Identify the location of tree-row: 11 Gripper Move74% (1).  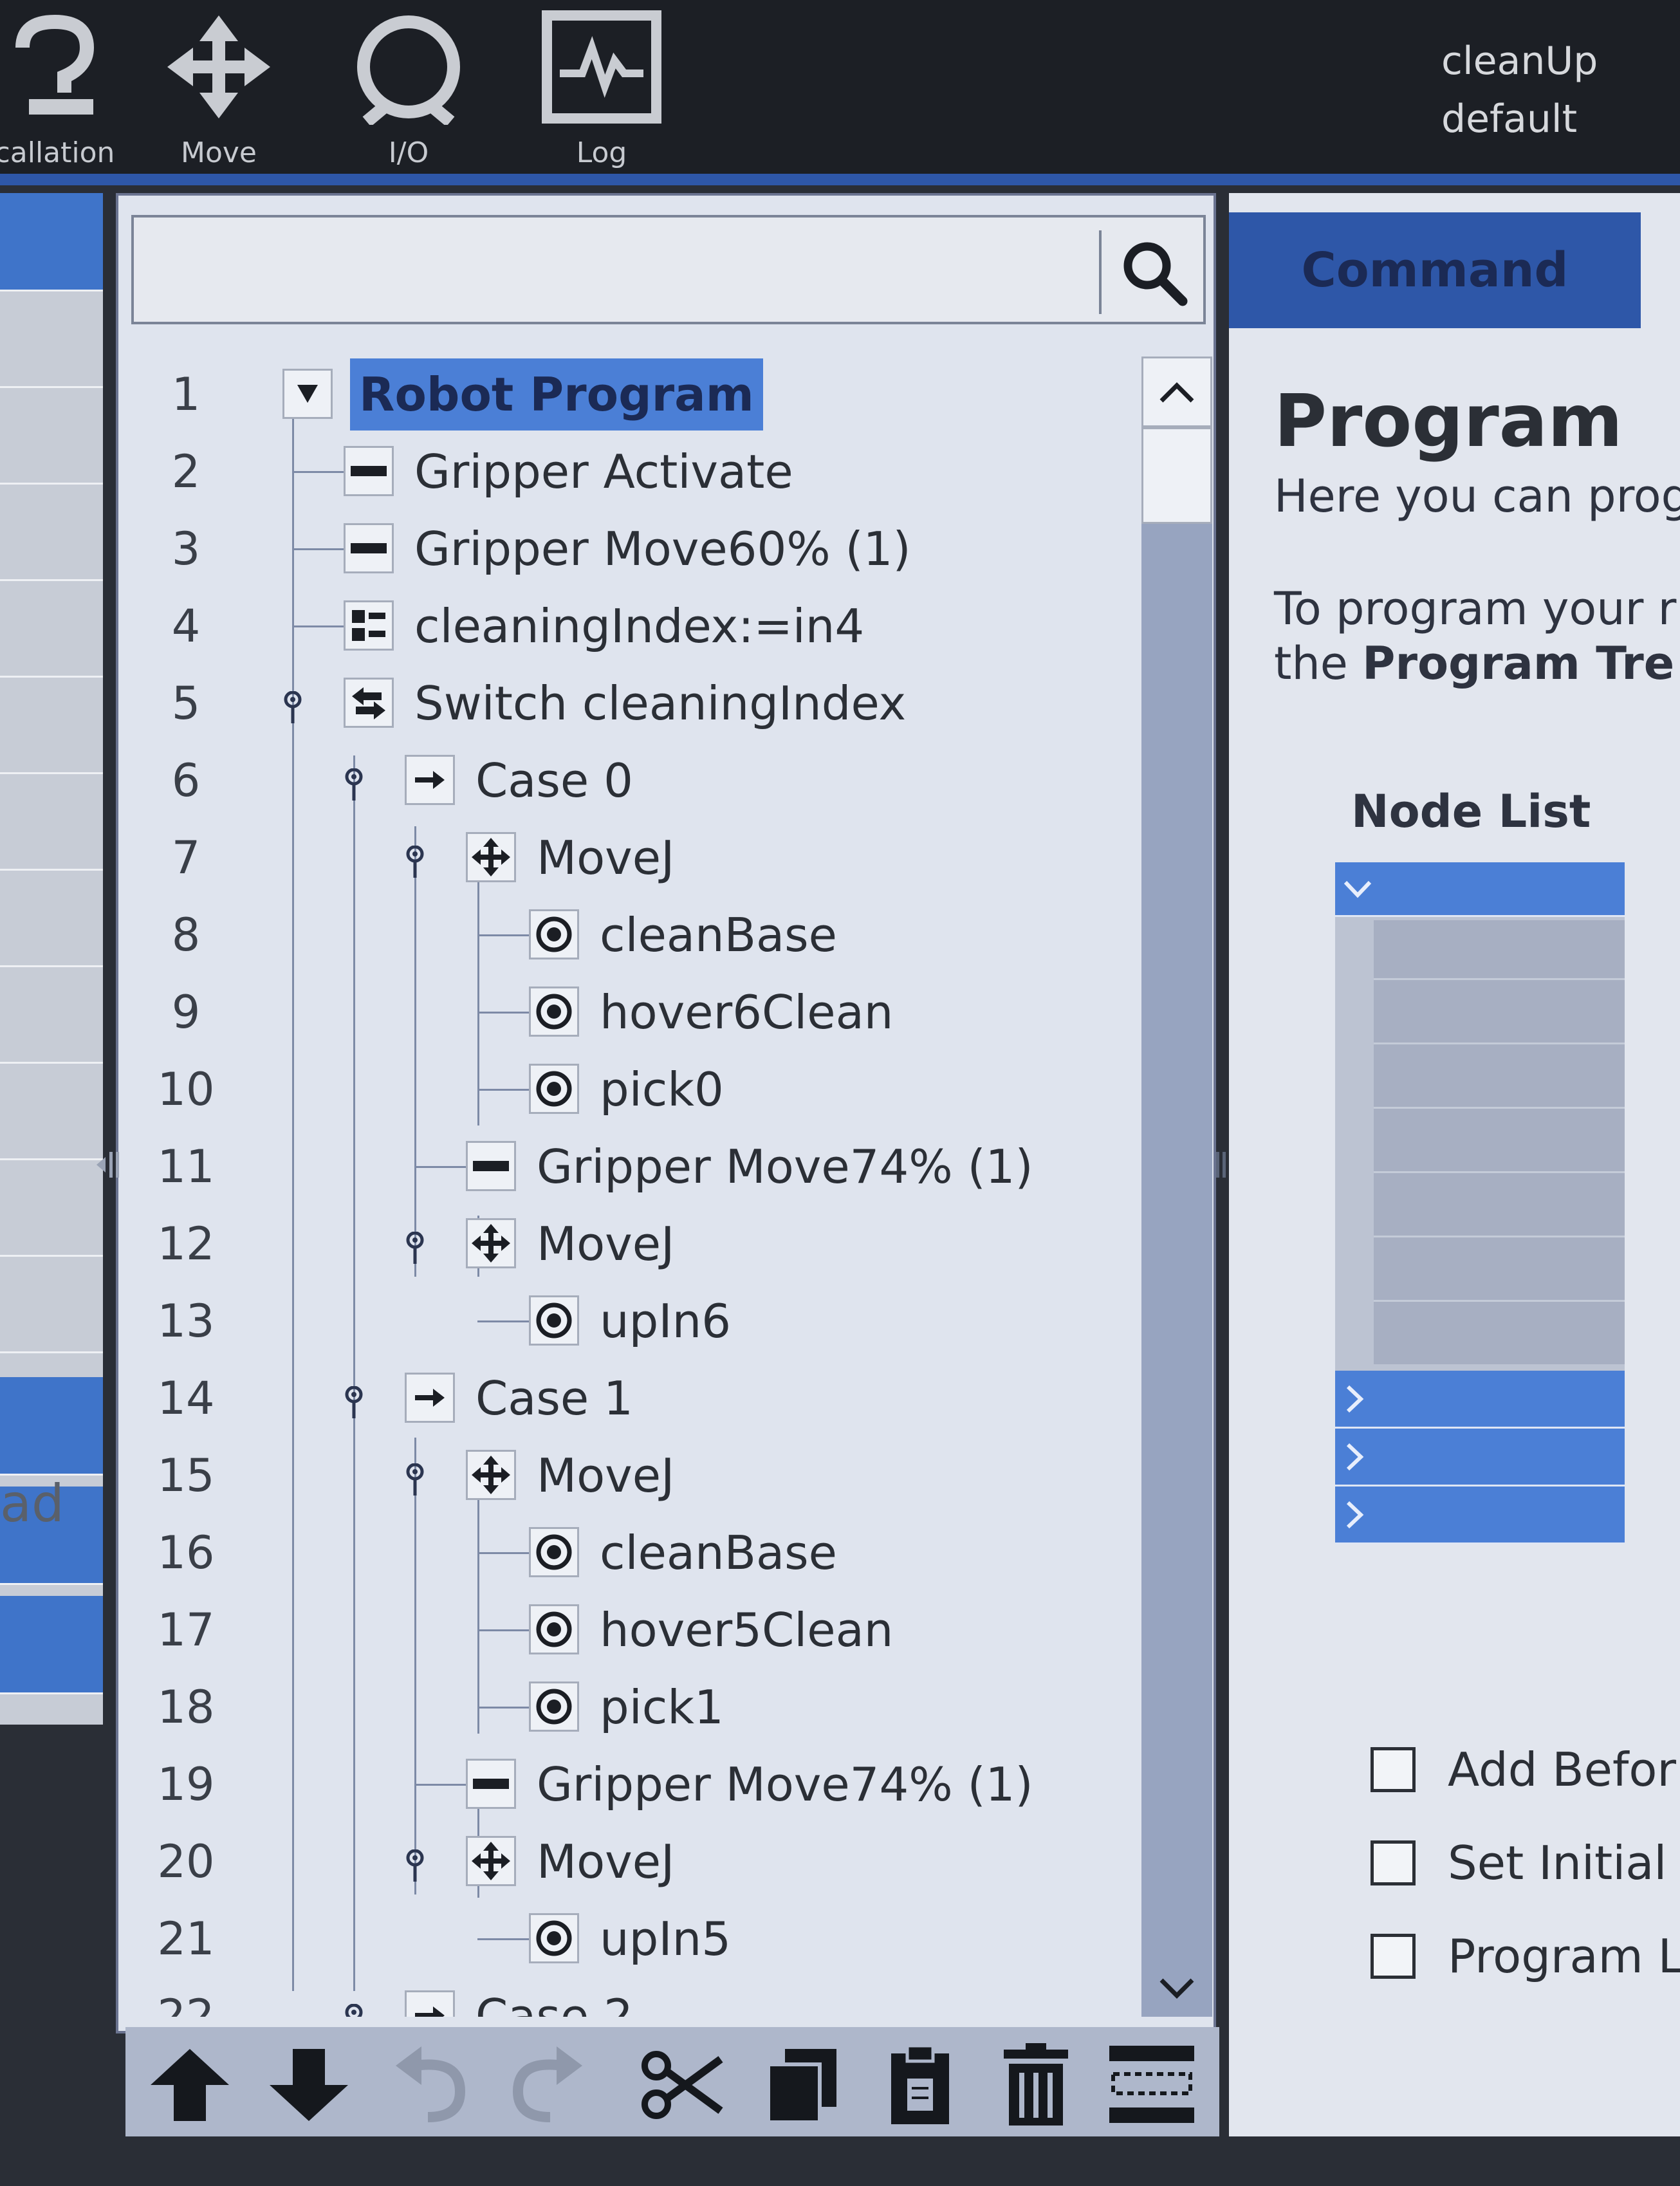
(636, 1167).